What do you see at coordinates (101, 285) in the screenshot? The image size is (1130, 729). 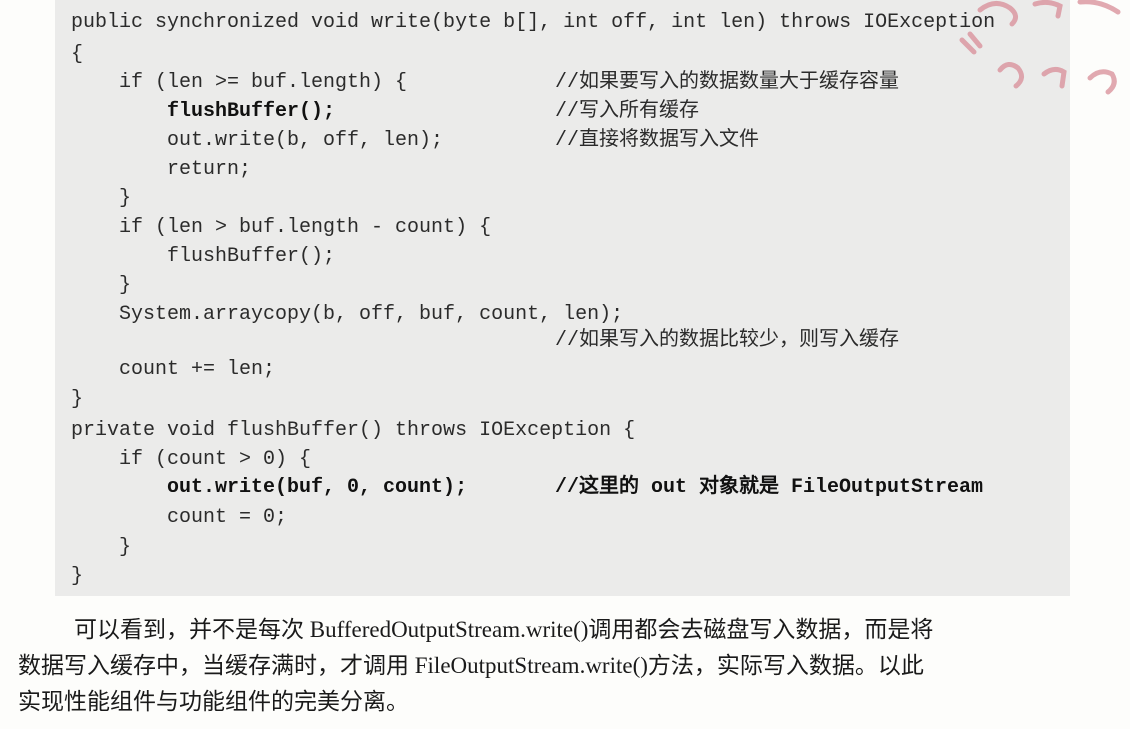 I see `code-line-10: }` at bounding box center [101, 285].